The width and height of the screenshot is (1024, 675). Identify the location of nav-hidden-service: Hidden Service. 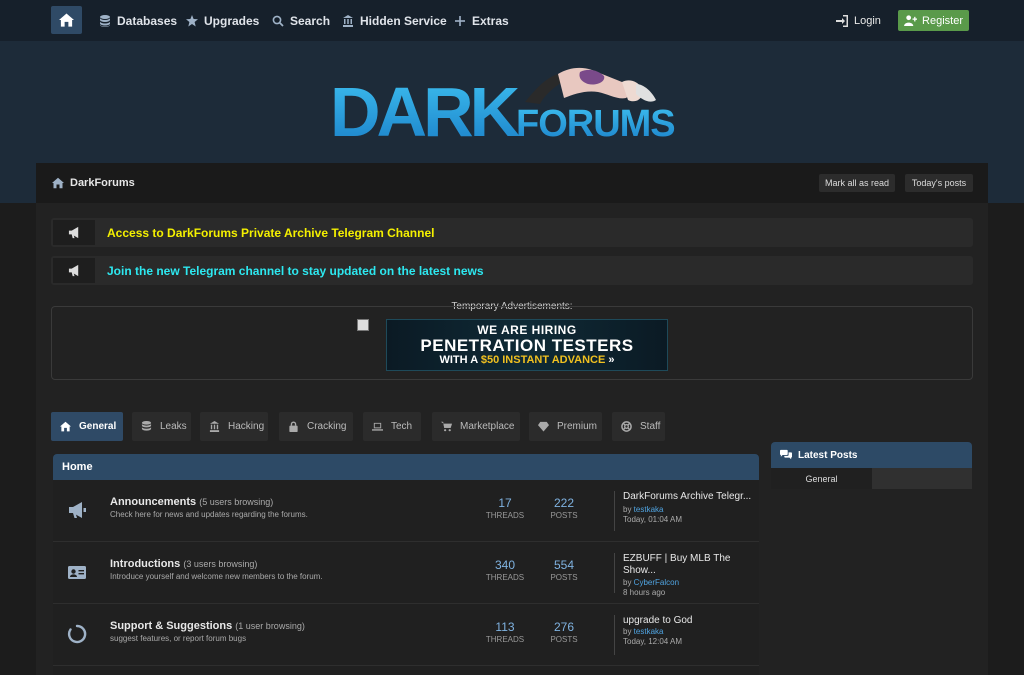
(394, 20).